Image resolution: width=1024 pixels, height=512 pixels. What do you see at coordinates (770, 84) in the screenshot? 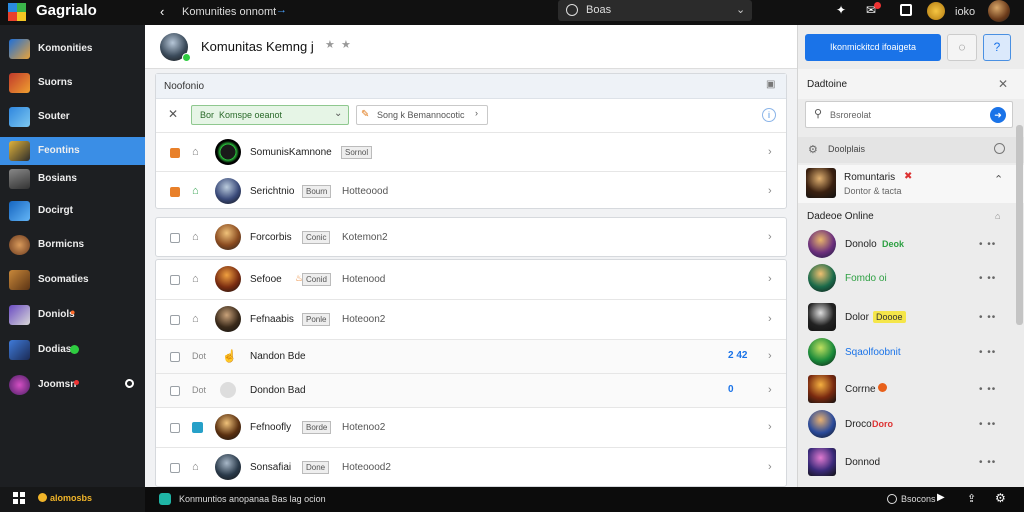
I see `collapse-icon: ▣` at bounding box center [770, 84].